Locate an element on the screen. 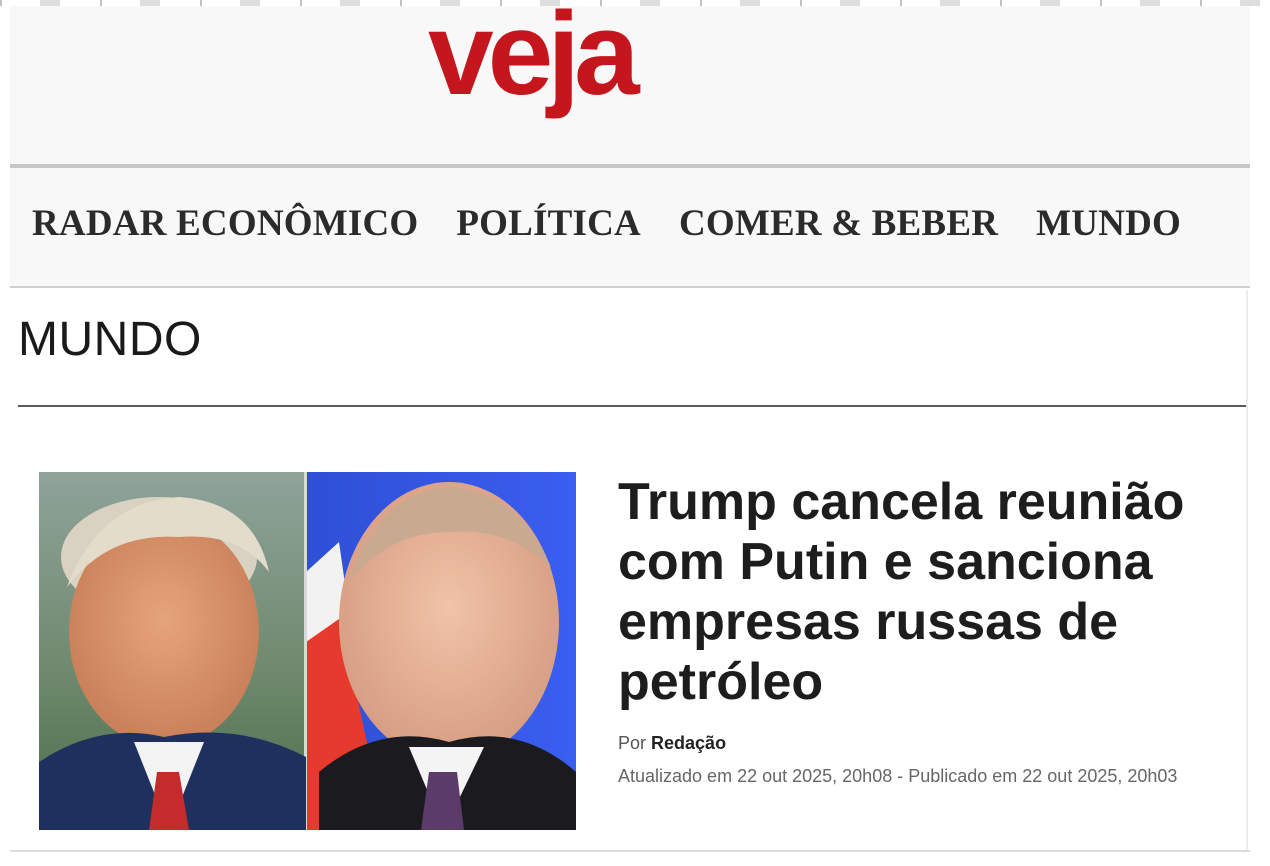 The height and width of the screenshot is (866, 1270). logo-text: veja is located at coordinates (534, 63).